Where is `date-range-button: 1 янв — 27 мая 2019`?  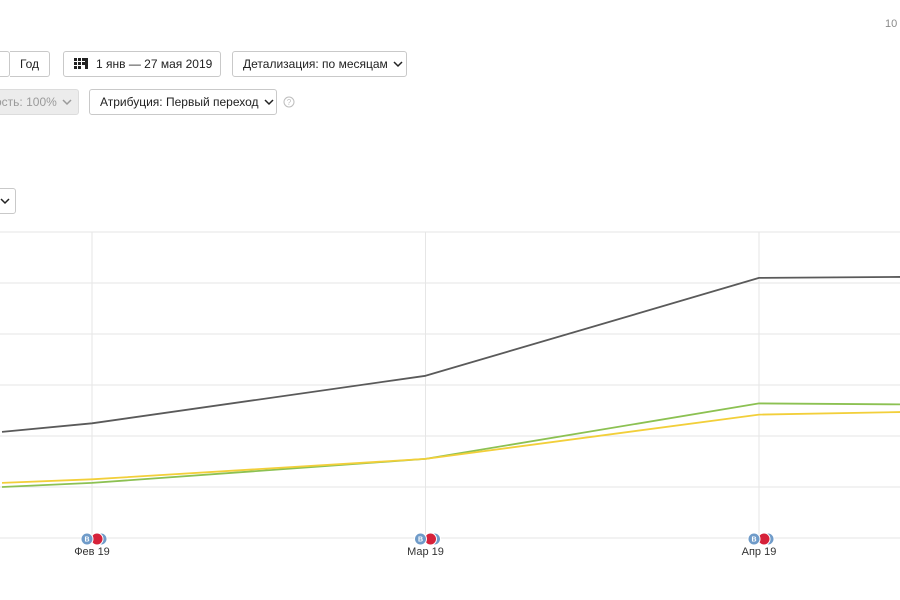
date-range-button: 1 янв — 27 мая 2019 is located at coordinates (142, 64).